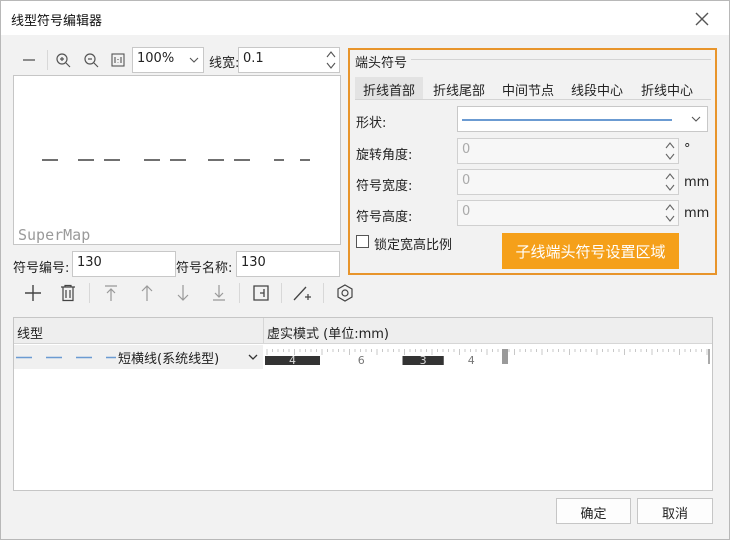 This screenshot has height=540, width=730. I want to click on arrow-up-icon, so click(147, 293).